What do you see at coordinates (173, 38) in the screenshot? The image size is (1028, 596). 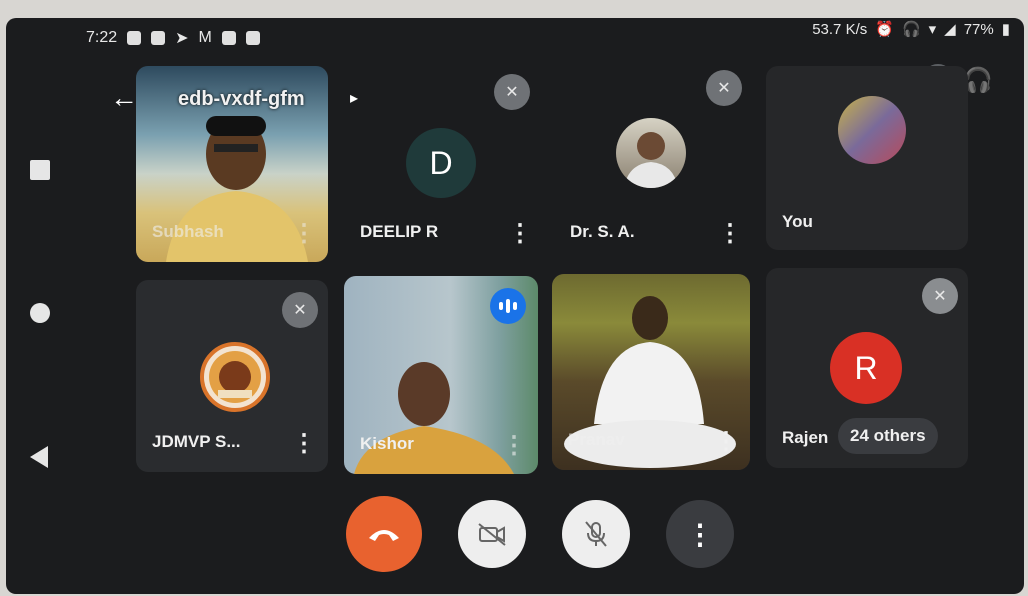 I see `status-left: 7:22 ➤ M` at bounding box center [173, 38].